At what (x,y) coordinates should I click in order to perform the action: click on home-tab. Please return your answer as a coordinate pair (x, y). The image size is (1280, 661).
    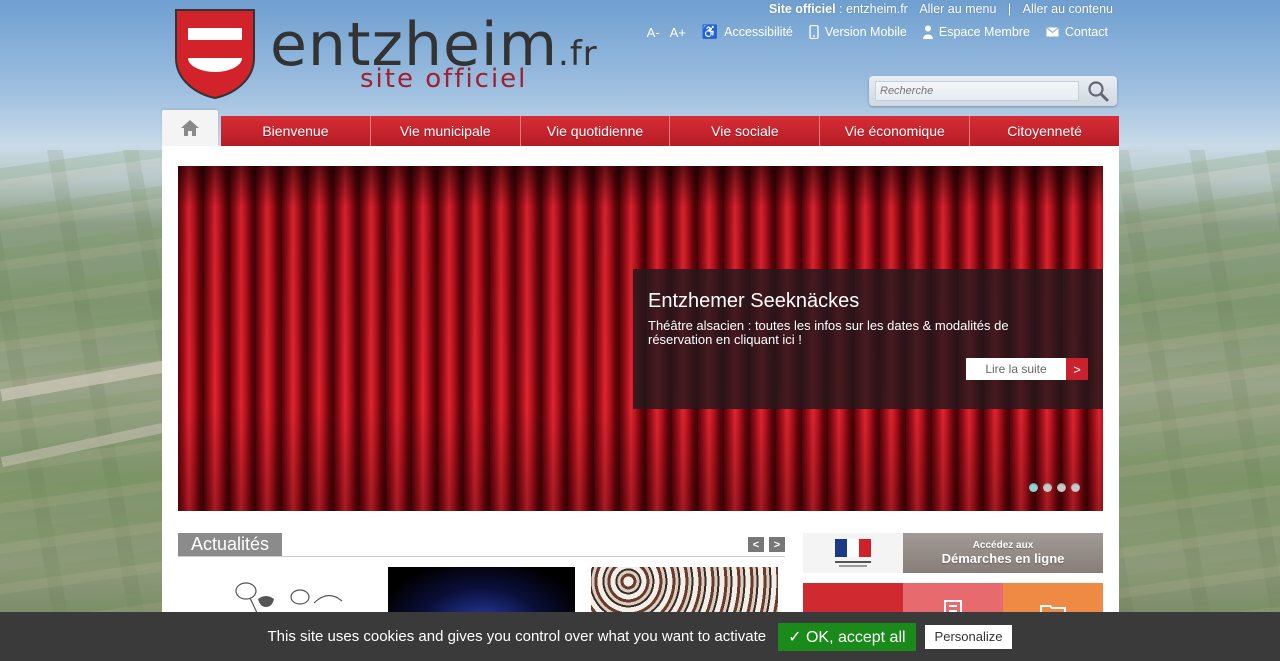
    Looking at the image, I should click on (190, 128).